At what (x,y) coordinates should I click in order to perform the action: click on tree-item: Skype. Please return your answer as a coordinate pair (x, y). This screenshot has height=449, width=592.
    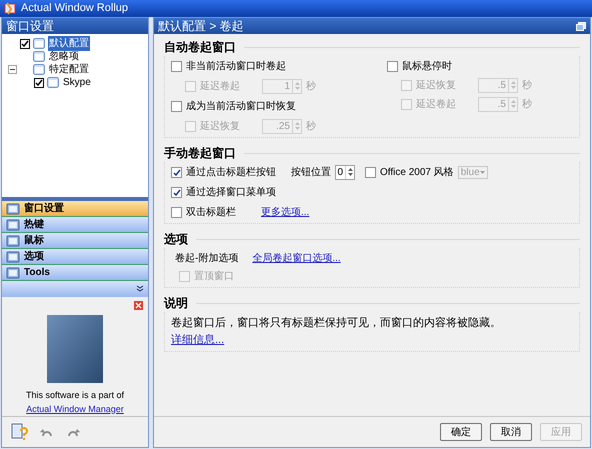
    Looking at the image, I should click on (77, 82).